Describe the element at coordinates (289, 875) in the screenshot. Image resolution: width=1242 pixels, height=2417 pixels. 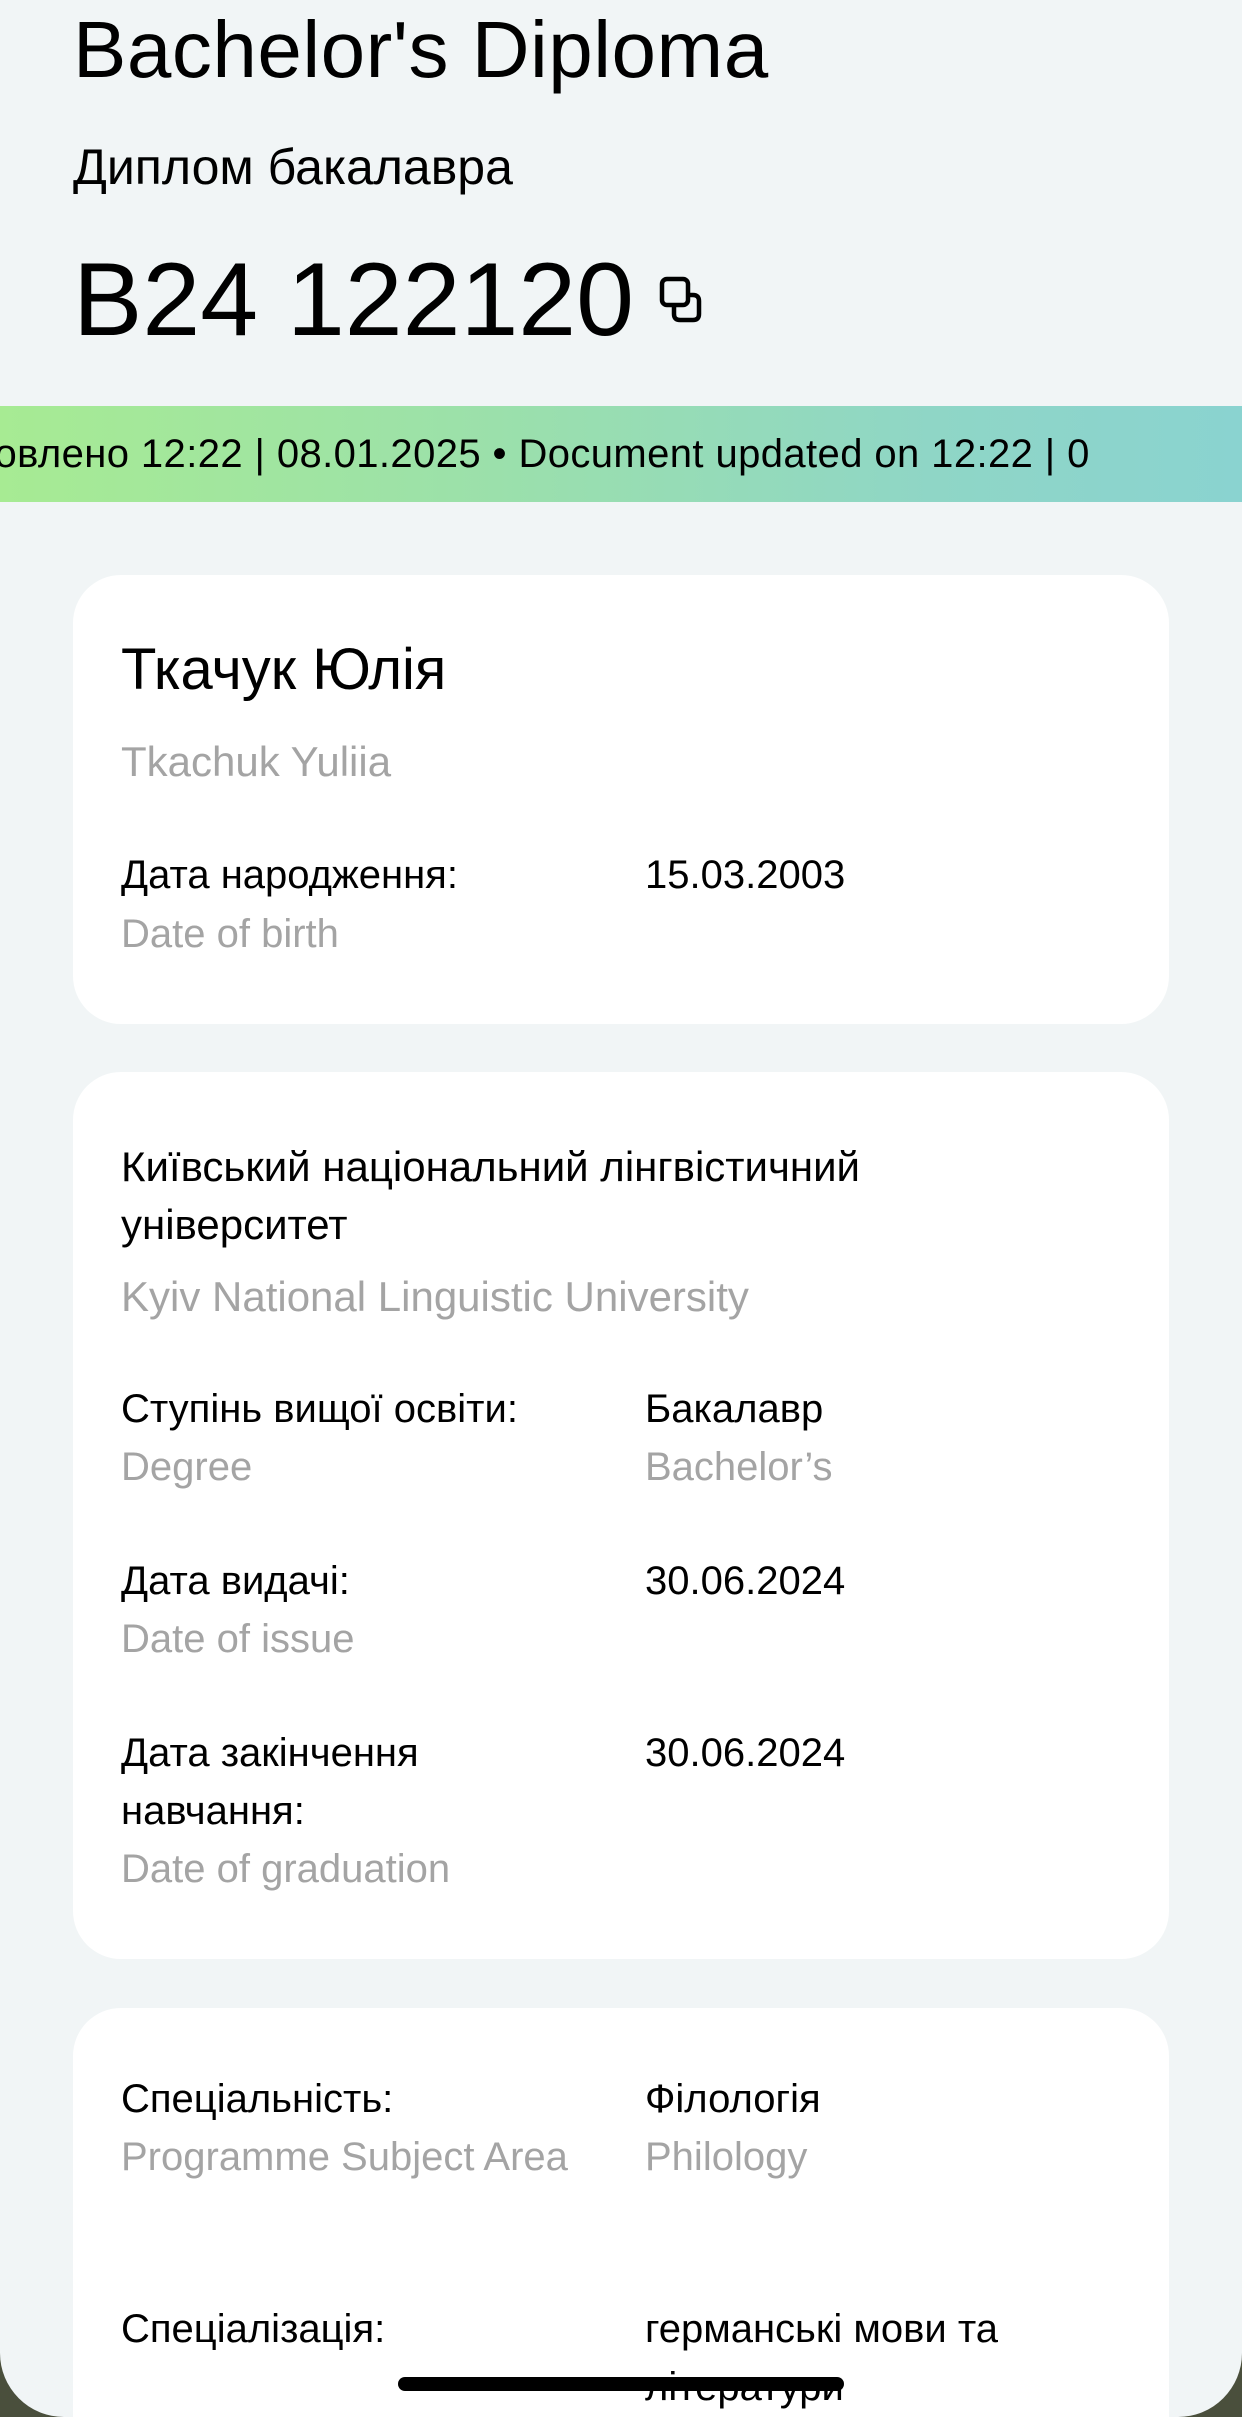
I see `dob-label: Дата народження:` at that location.